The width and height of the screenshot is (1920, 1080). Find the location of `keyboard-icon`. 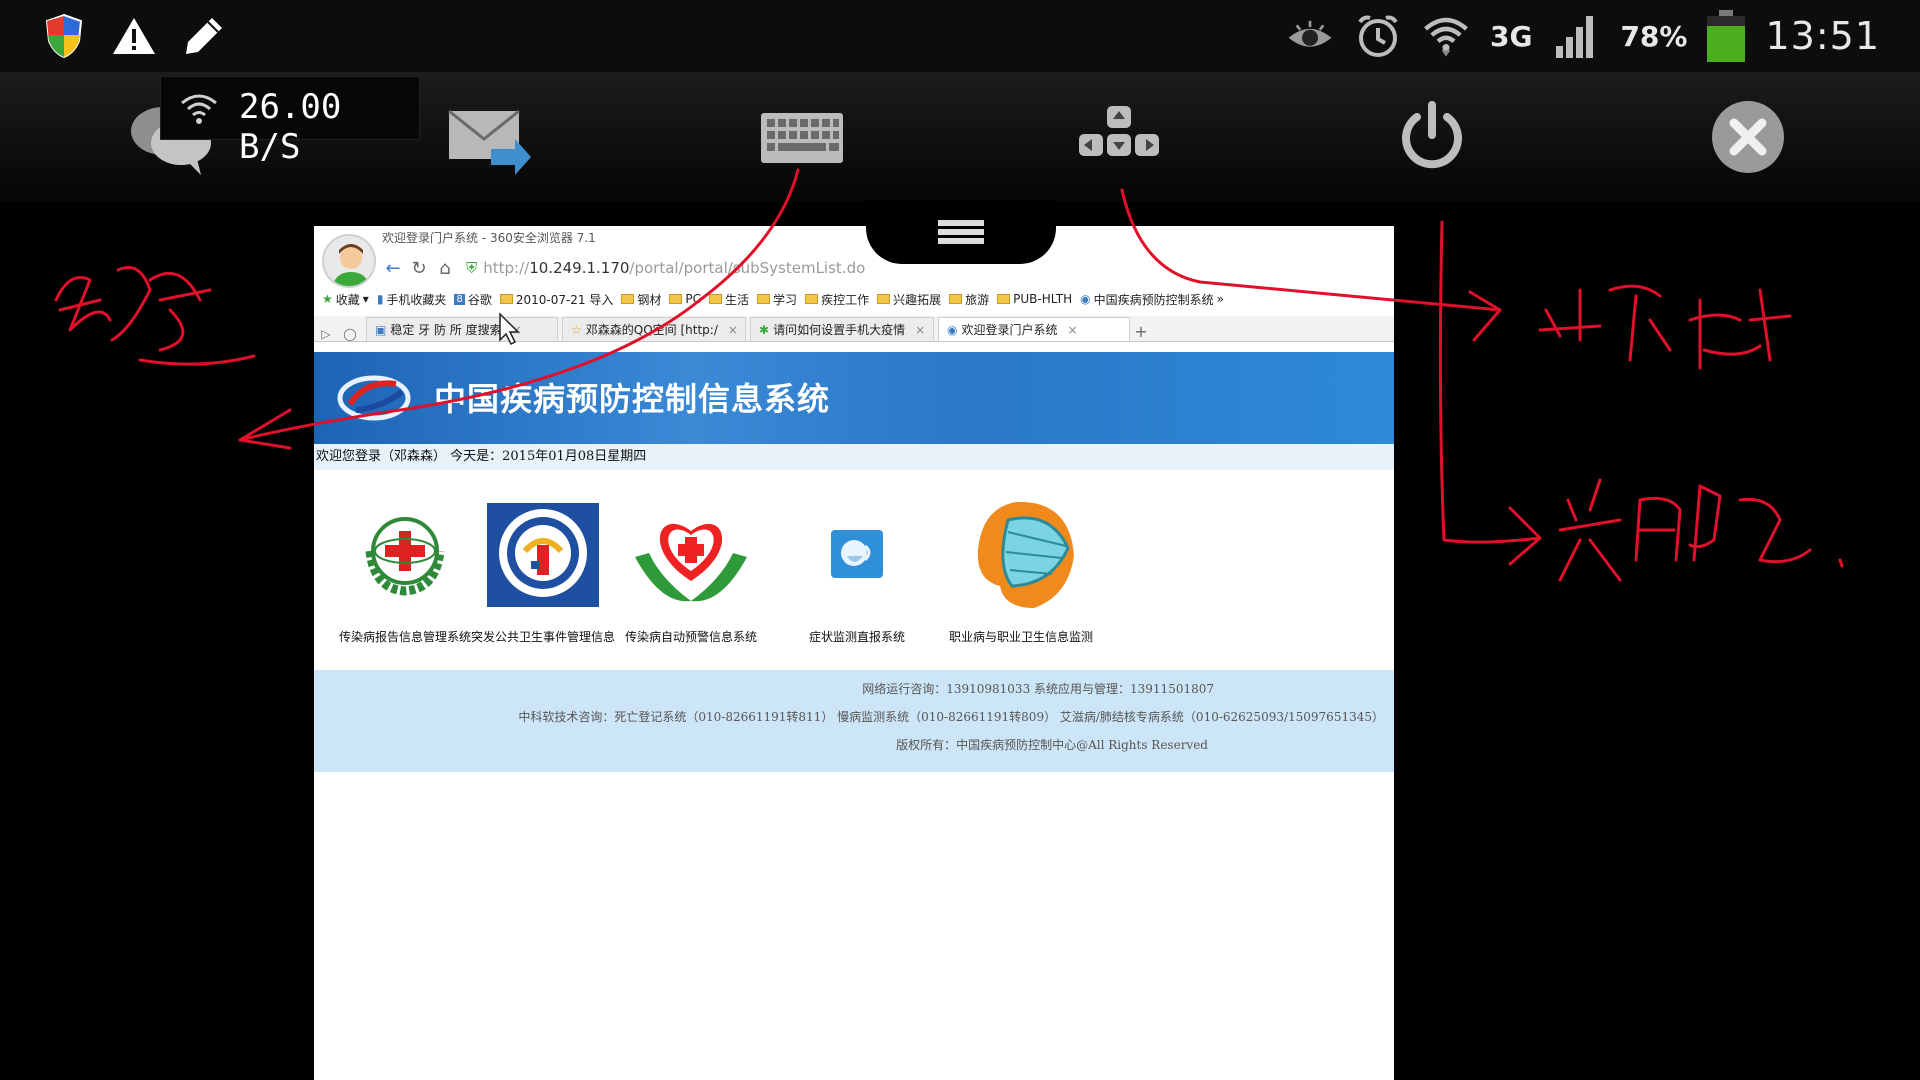

keyboard-icon is located at coordinates (802, 138).